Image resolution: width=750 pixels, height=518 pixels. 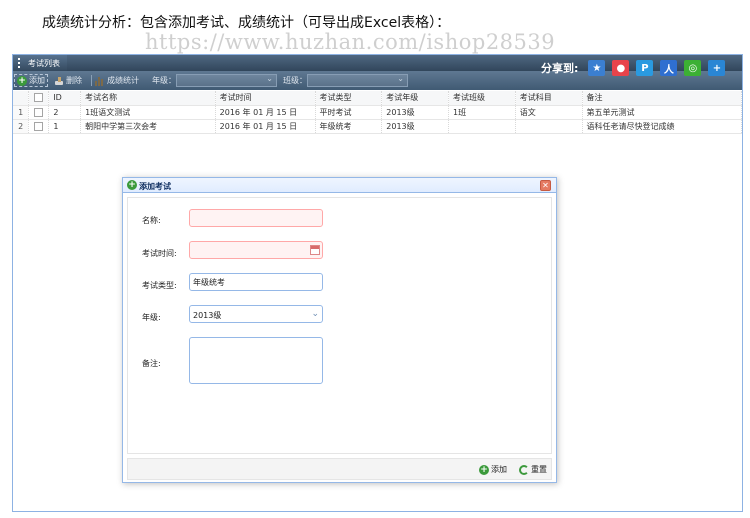 I want to click on class-filter-label: 班级：, so click(x=295, y=80).